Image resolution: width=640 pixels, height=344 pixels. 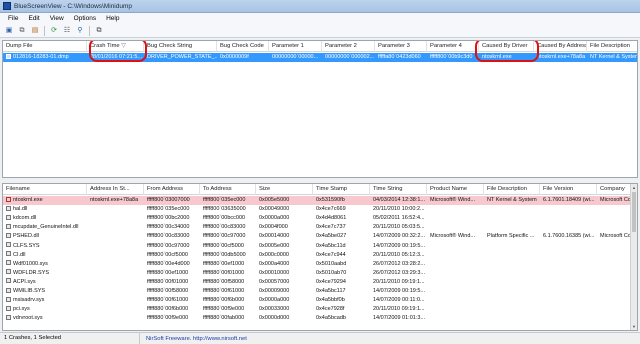 What do you see at coordinates (224, 318) in the screenshot?
I see `cell-to-address: fffff880`00fab000` at bounding box center [224, 318].